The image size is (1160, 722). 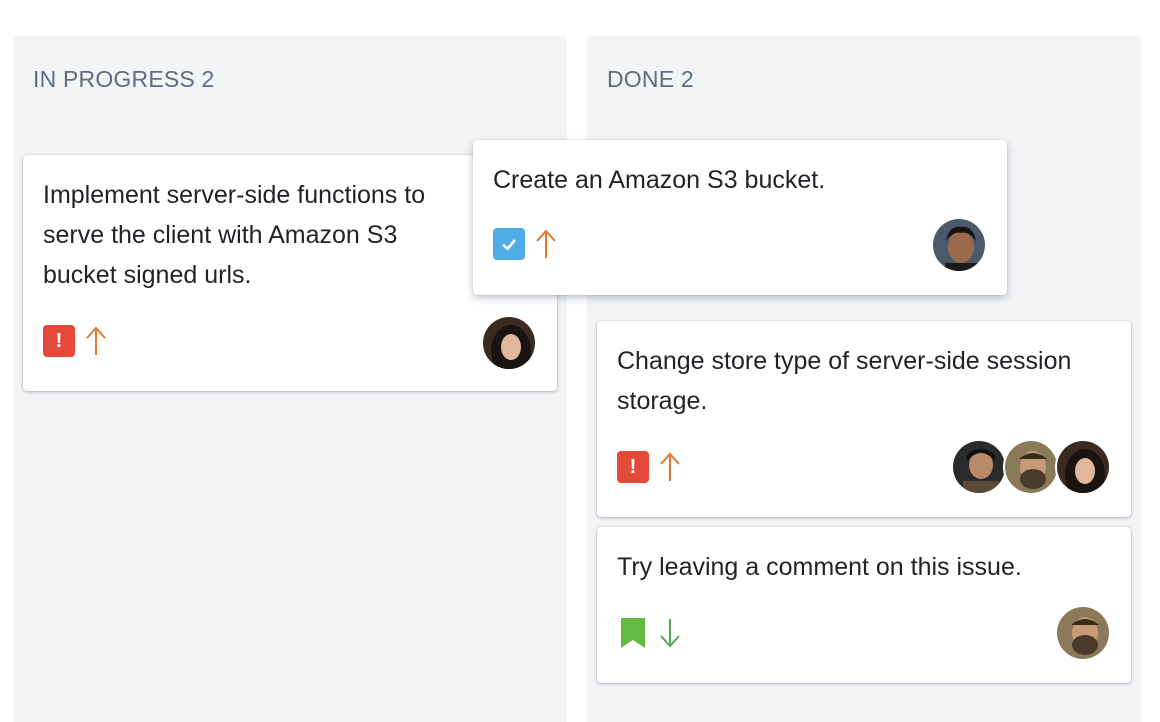 What do you see at coordinates (633, 633) in the screenshot?
I see `bookmark-icon` at bounding box center [633, 633].